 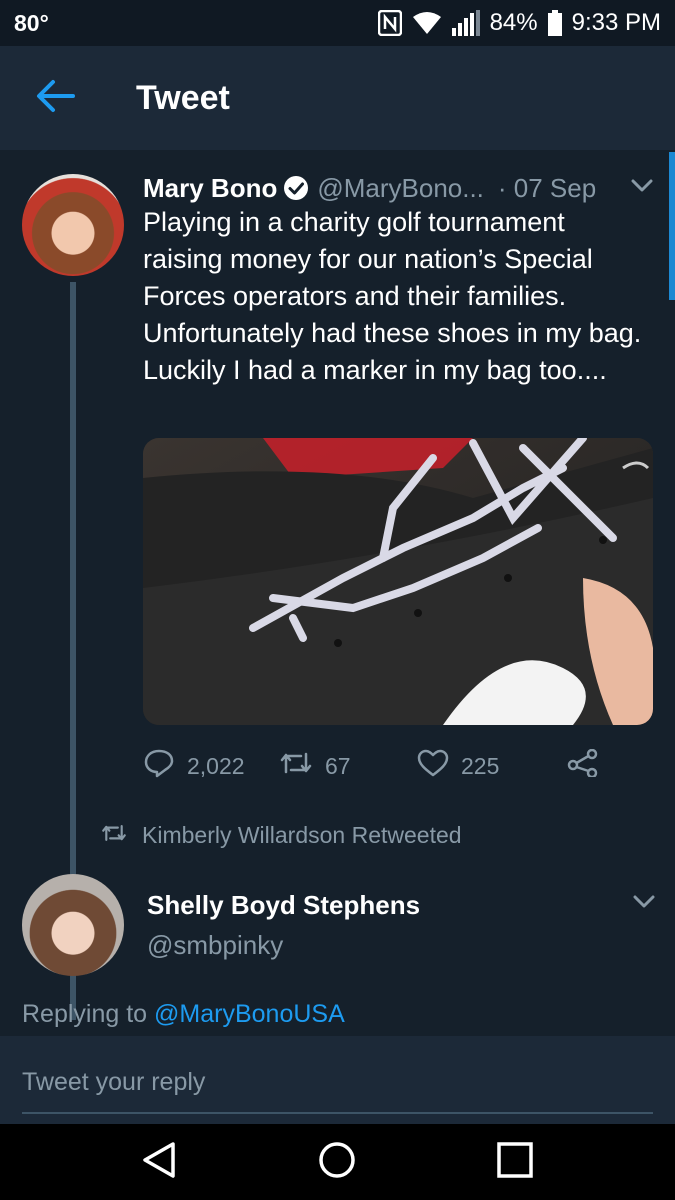 What do you see at coordinates (465, 23) in the screenshot?
I see `signal-icon` at bounding box center [465, 23].